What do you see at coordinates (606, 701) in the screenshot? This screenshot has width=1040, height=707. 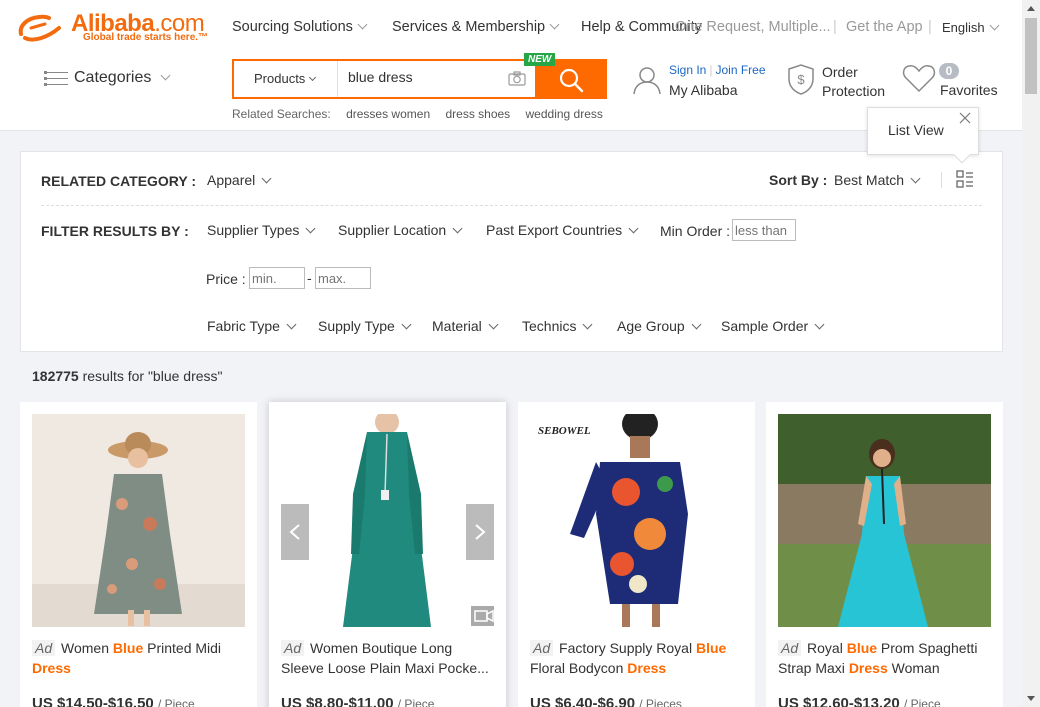 I see `product-price: US $6.40-$6.90 / Pieces` at bounding box center [606, 701].